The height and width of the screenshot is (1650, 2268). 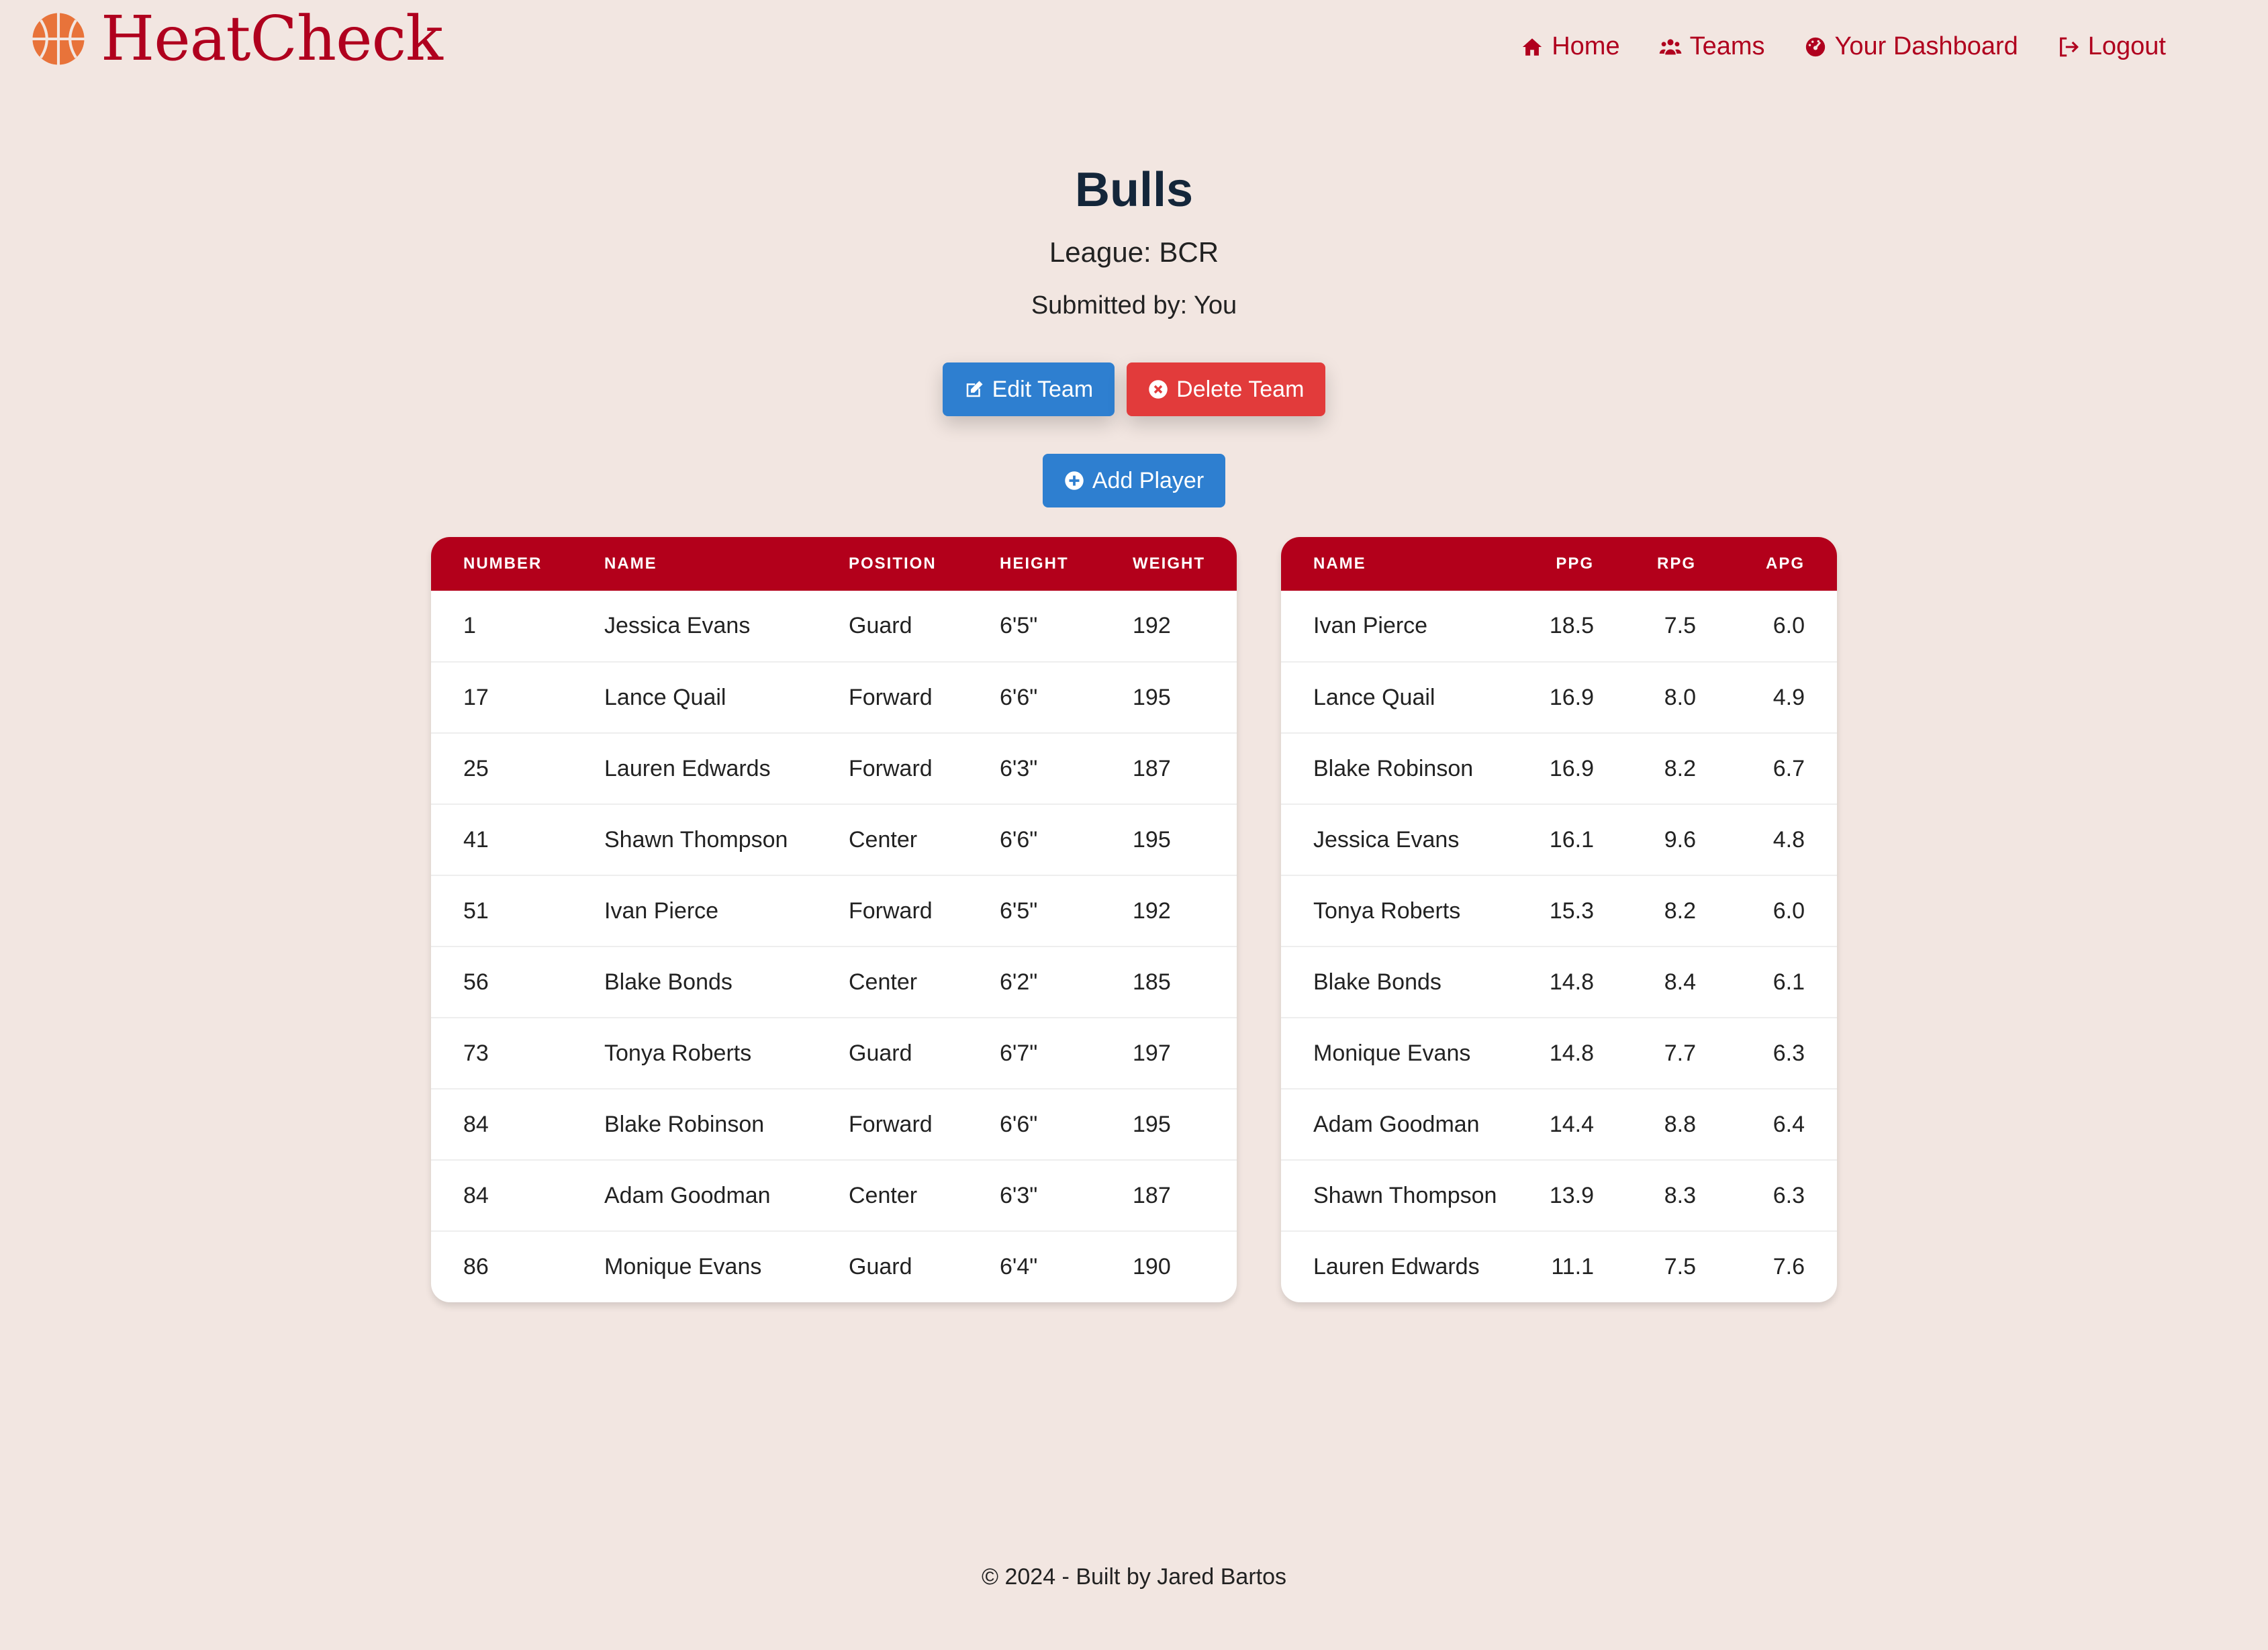 I want to click on player-name: Monique Evans, so click(x=1392, y=1053).